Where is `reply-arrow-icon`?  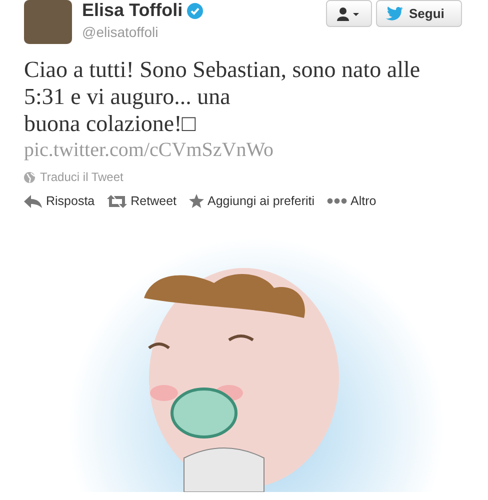
reply-arrow-icon is located at coordinates (33, 201).